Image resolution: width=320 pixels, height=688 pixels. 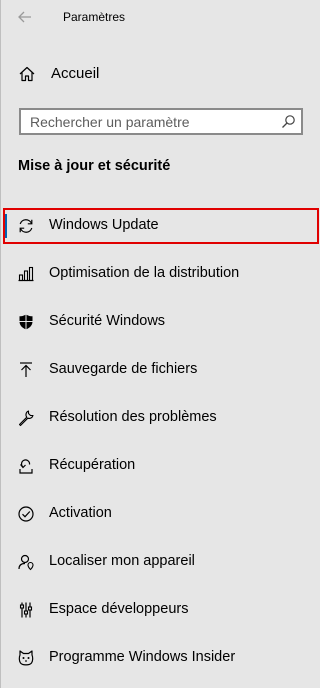 I want to click on nav-item-label: Sauvegarde de fichiers, so click(x=123, y=369).